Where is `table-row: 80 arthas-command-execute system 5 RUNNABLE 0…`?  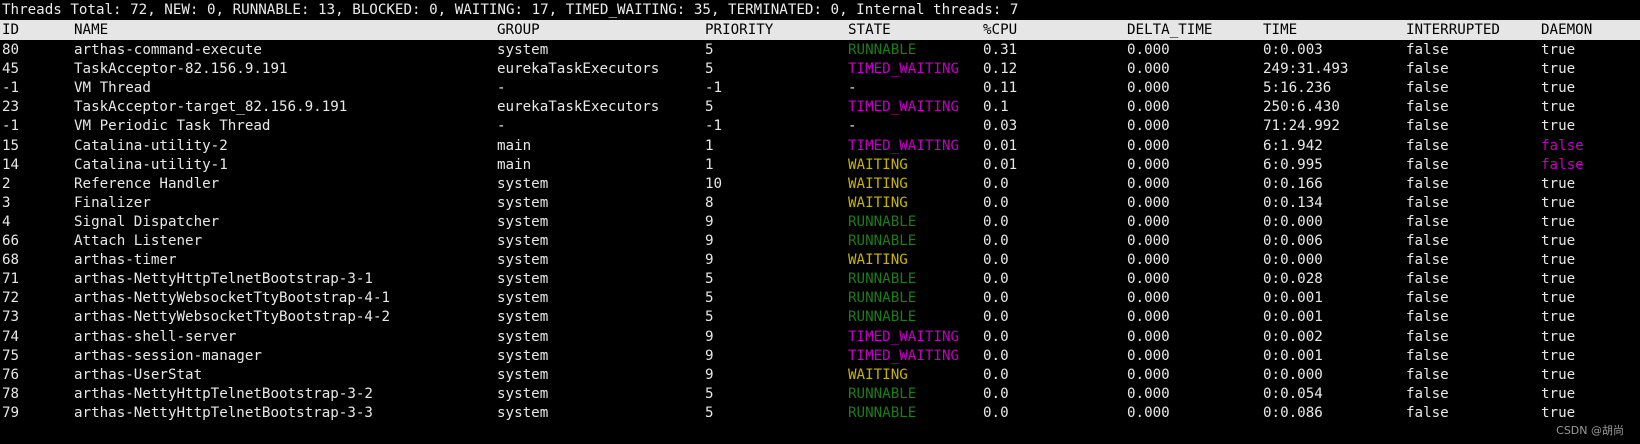
table-row: 80 arthas-command-execute system 5 RUNNABLE 0… is located at coordinates (820, 50).